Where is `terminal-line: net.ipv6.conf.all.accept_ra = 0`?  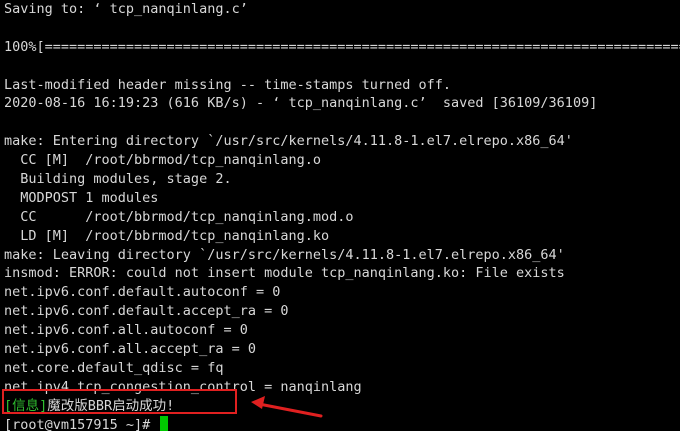
terminal-line: net.ipv6.conf.all.accept_ra = 0 is located at coordinates (130, 349).